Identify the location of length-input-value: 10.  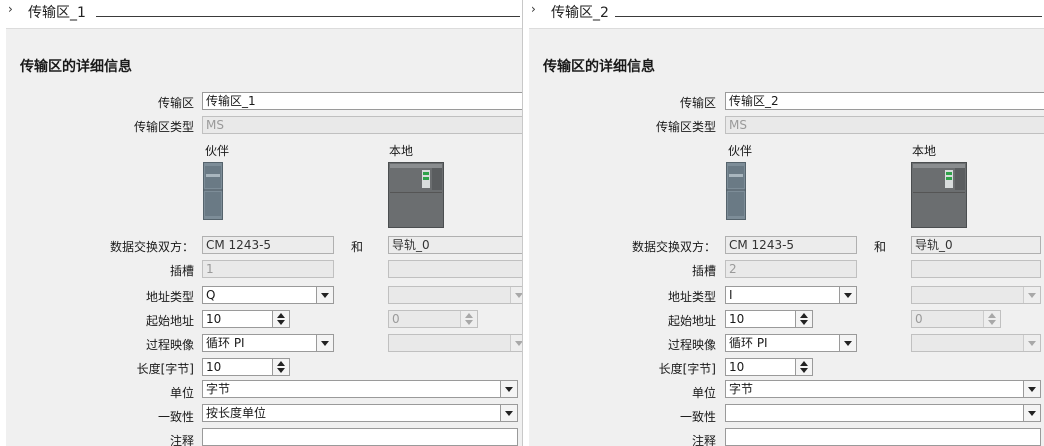
(737, 367).